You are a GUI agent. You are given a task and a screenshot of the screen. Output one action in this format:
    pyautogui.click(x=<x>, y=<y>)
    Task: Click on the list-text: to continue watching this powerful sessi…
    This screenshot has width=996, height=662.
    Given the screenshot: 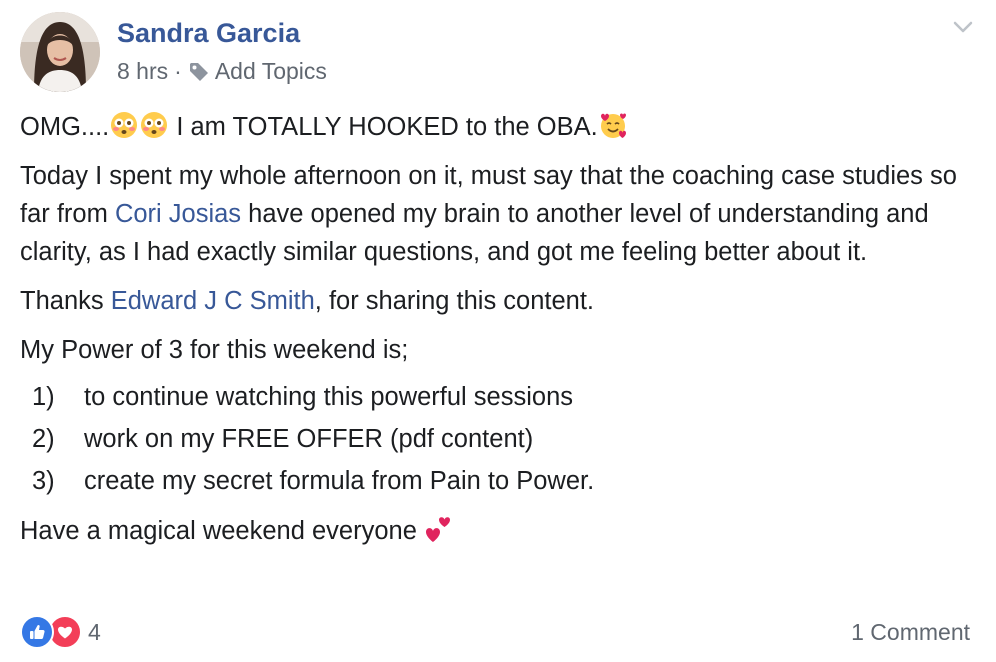 What is the action you would take?
    pyautogui.click(x=329, y=397)
    